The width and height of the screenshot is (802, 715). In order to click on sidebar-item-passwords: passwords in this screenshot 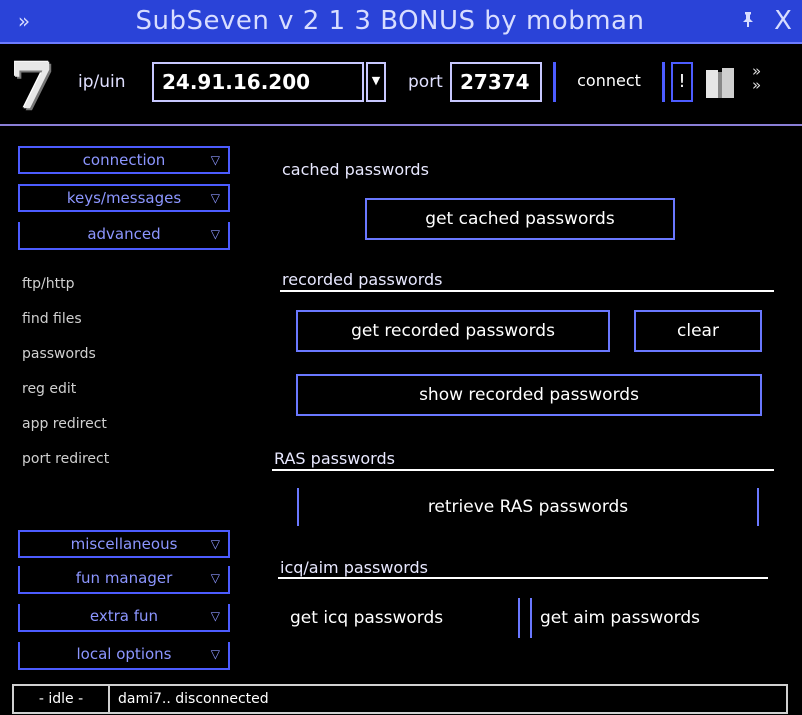, I will do `click(59, 354)`.